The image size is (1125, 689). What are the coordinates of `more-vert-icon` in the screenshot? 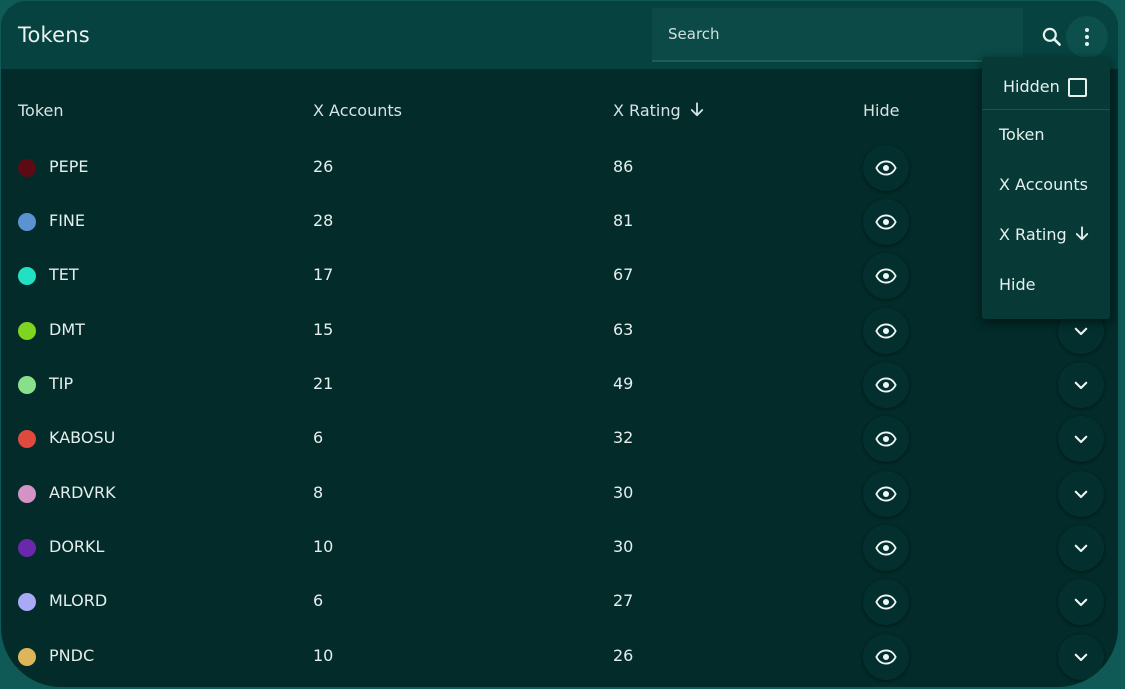 It's located at (1087, 37).